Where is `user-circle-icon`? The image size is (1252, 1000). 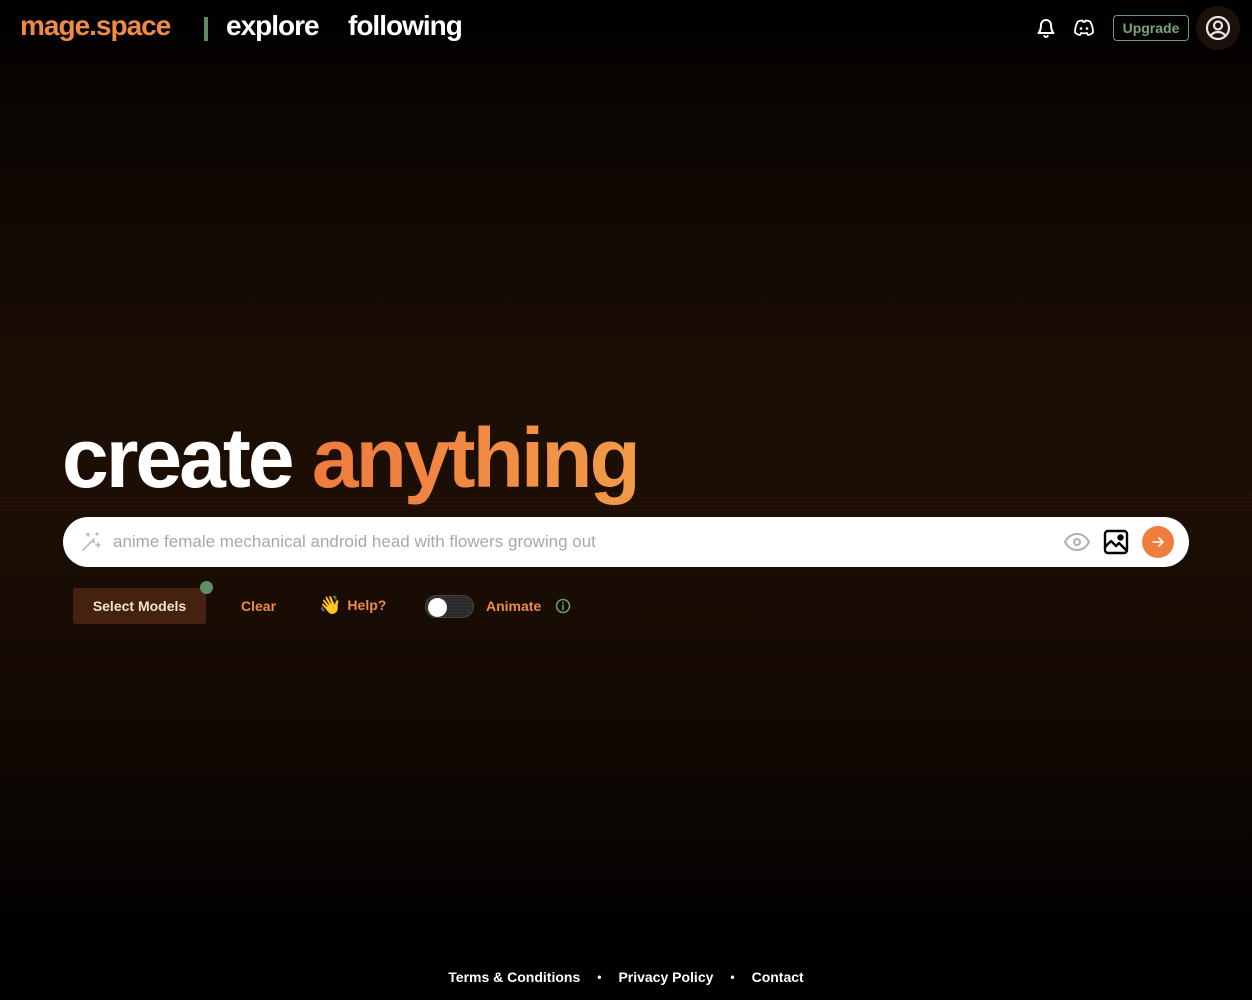 user-circle-icon is located at coordinates (1218, 28).